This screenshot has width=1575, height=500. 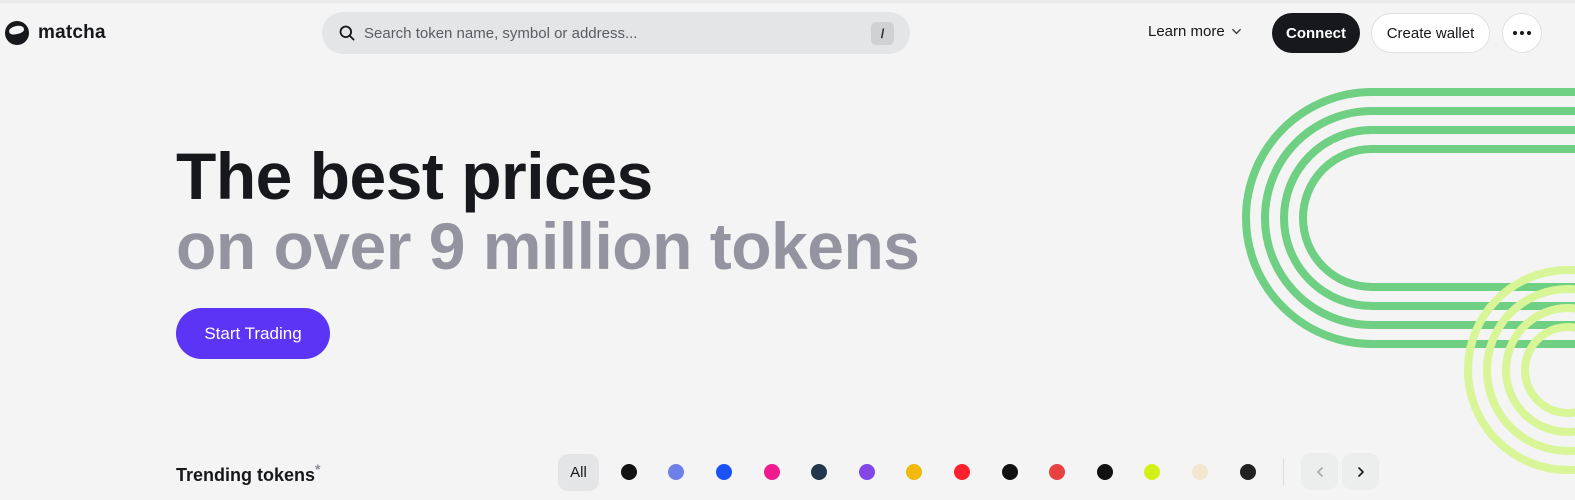 I want to click on learn-more-menu: Learn more, so click(x=1195, y=31).